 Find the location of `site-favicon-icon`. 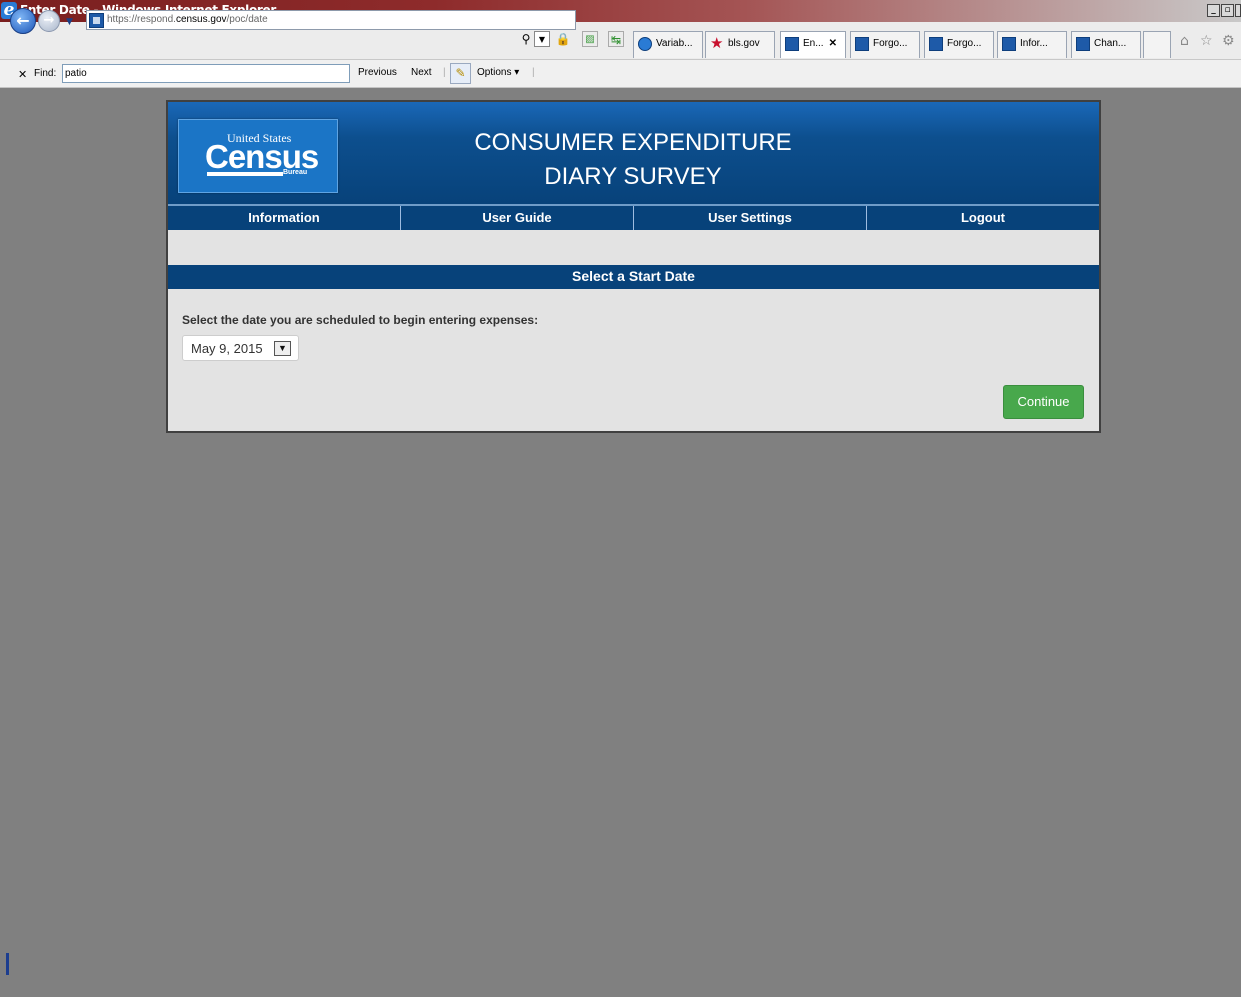

site-favicon-icon is located at coordinates (96, 20).